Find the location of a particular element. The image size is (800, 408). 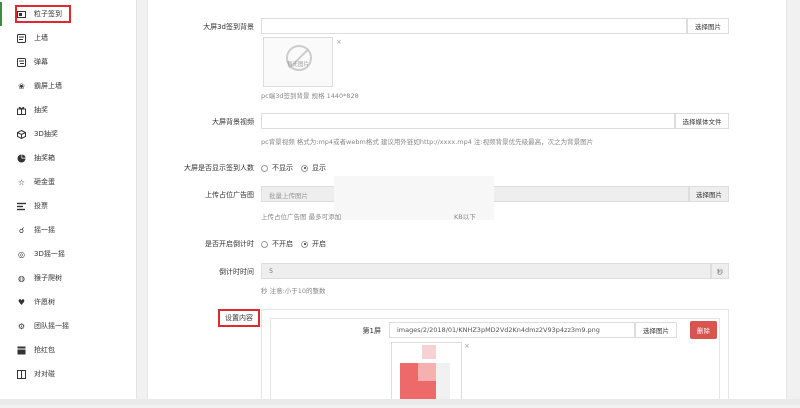

sidebar-item-golden-egg: ☆ 砸金蛋 is located at coordinates (68, 182).